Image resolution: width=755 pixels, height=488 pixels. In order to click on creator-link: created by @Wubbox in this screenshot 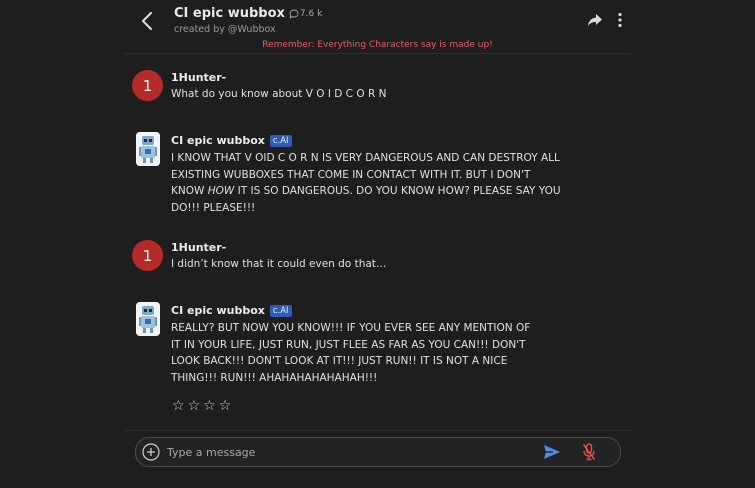, I will do `click(225, 29)`.